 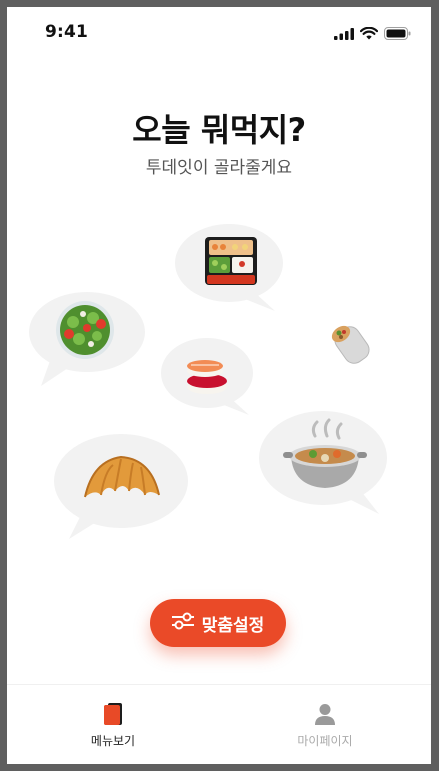 I want to click on sliders-icon, so click(x=182, y=623).